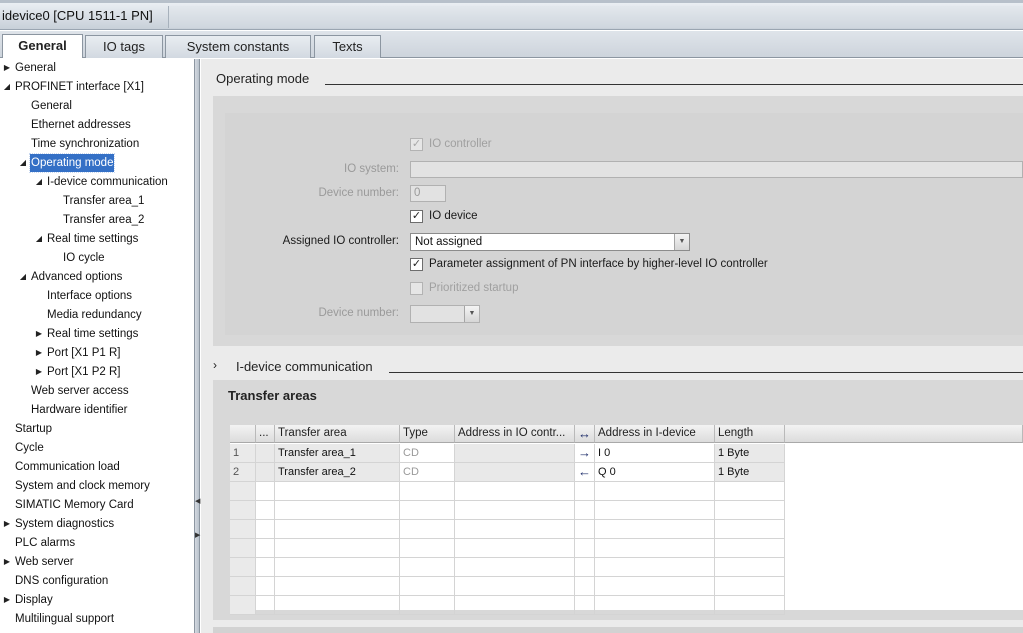 This screenshot has width=1023, height=633. Describe the element at coordinates (655, 434) in the screenshot. I see `column-header: Address in I-device` at that location.